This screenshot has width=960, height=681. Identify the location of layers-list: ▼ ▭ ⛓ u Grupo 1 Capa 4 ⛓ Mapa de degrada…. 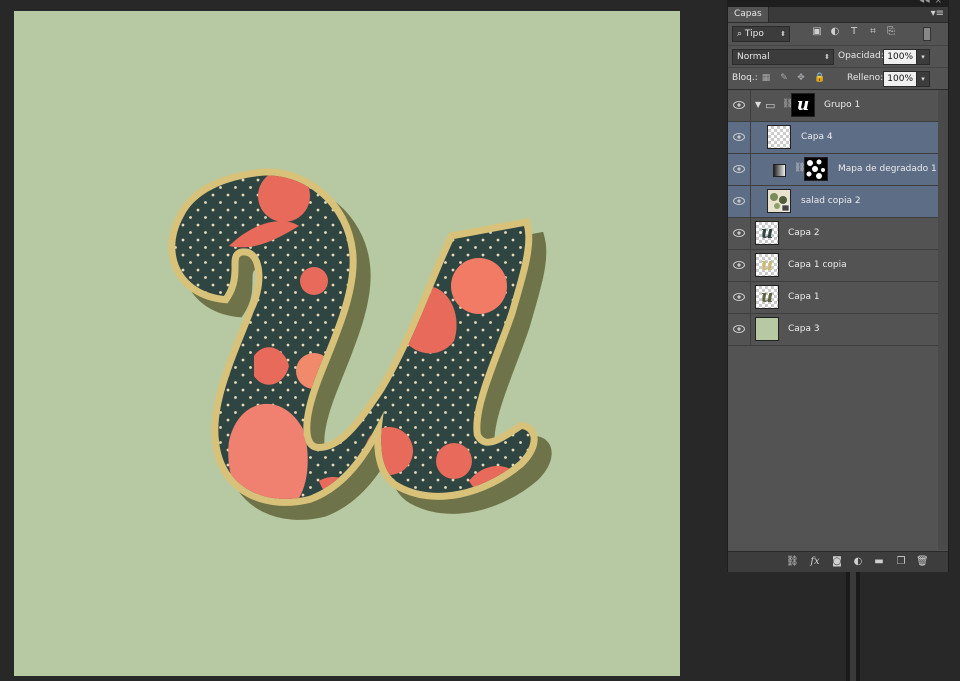
(833, 218).